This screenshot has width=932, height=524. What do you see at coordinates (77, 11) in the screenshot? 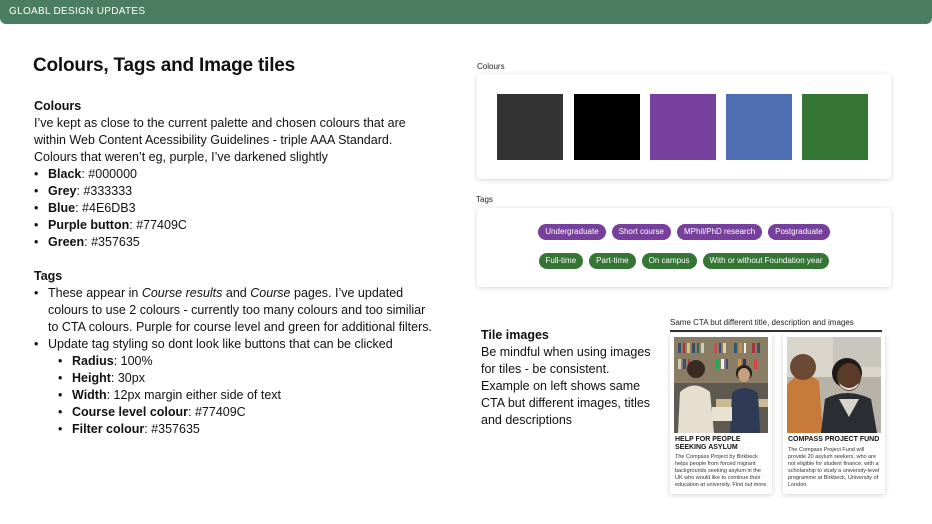
I see `banner-title: GLOABL DESIGN UPDATES` at bounding box center [77, 11].